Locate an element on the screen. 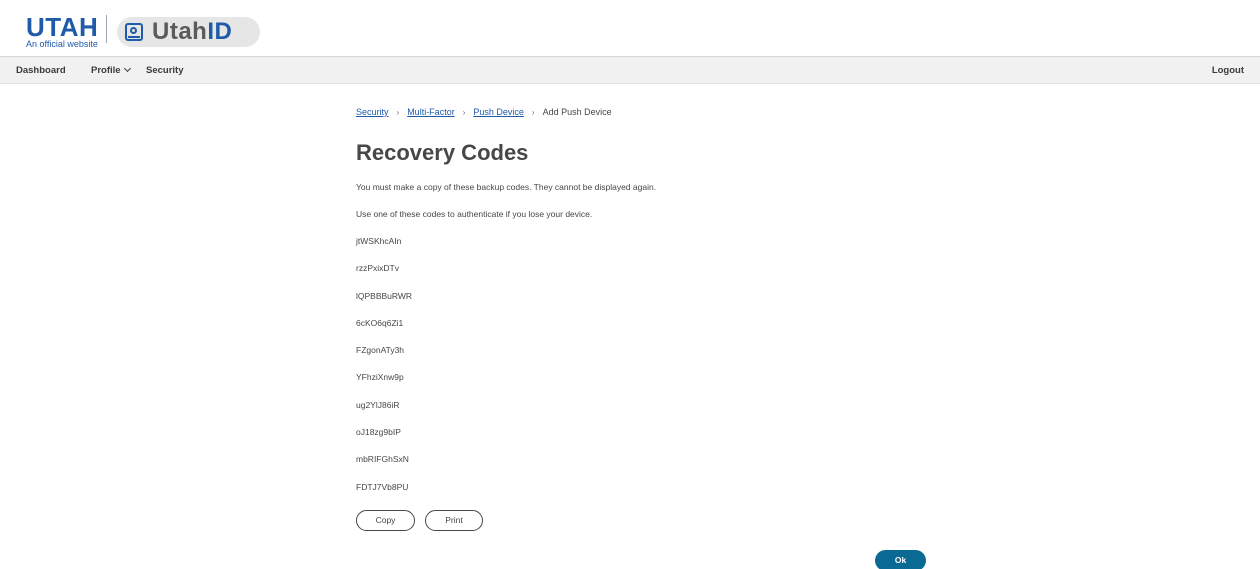 This screenshot has height=569, width=1260. nav-profile: Profile is located at coordinates (111, 70).